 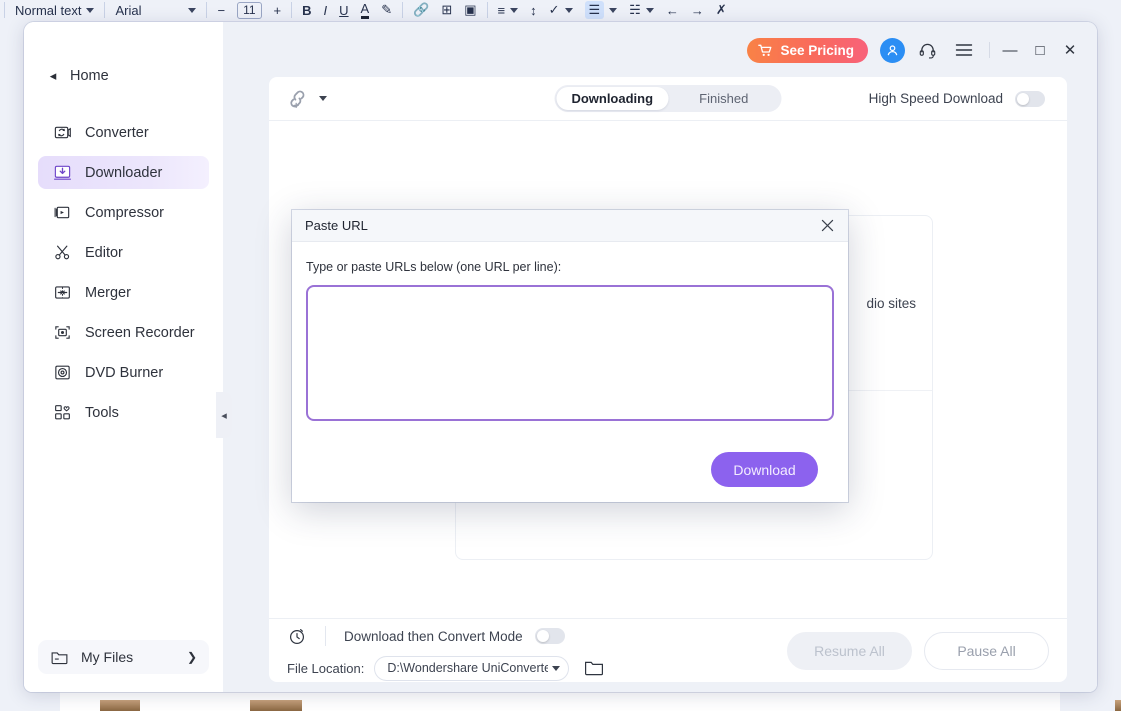 What do you see at coordinates (128, 10) in the screenshot?
I see `font-family-label: Arial` at bounding box center [128, 10].